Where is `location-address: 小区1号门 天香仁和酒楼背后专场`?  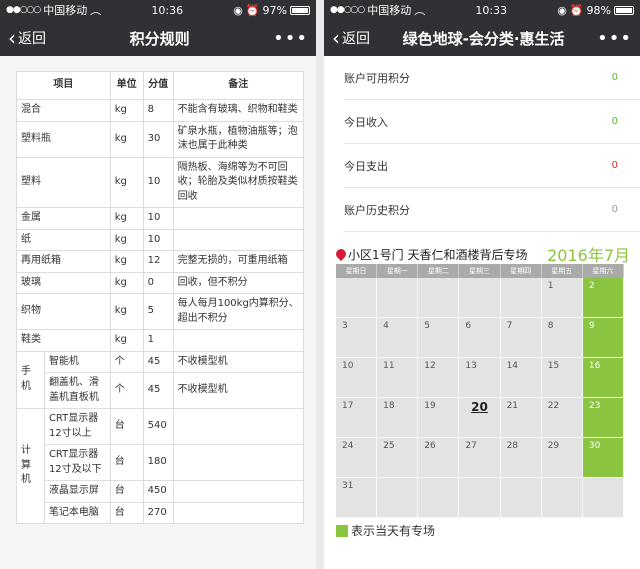
location-address: 小区1号门 天香仁和酒楼背后专场 is located at coordinates (430, 254).